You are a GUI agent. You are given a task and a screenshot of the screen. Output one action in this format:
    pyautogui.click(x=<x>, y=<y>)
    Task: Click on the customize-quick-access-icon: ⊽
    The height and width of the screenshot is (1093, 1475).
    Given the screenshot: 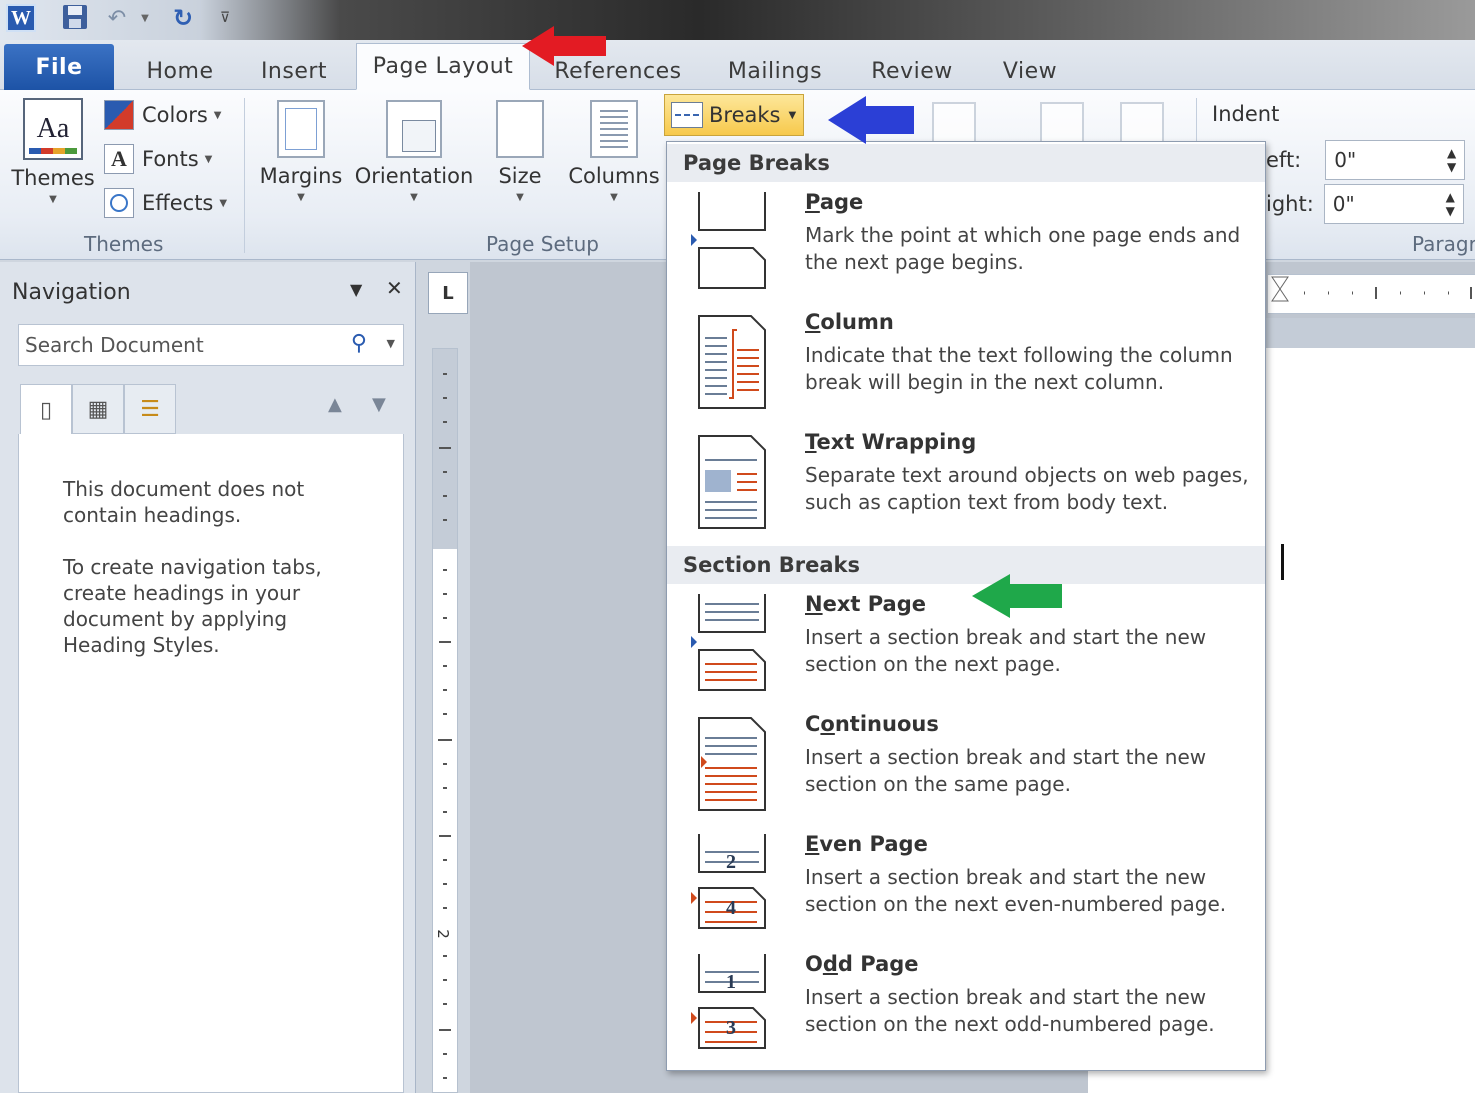 What is the action you would take?
    pyautogui.click(x=225, y=18)
    